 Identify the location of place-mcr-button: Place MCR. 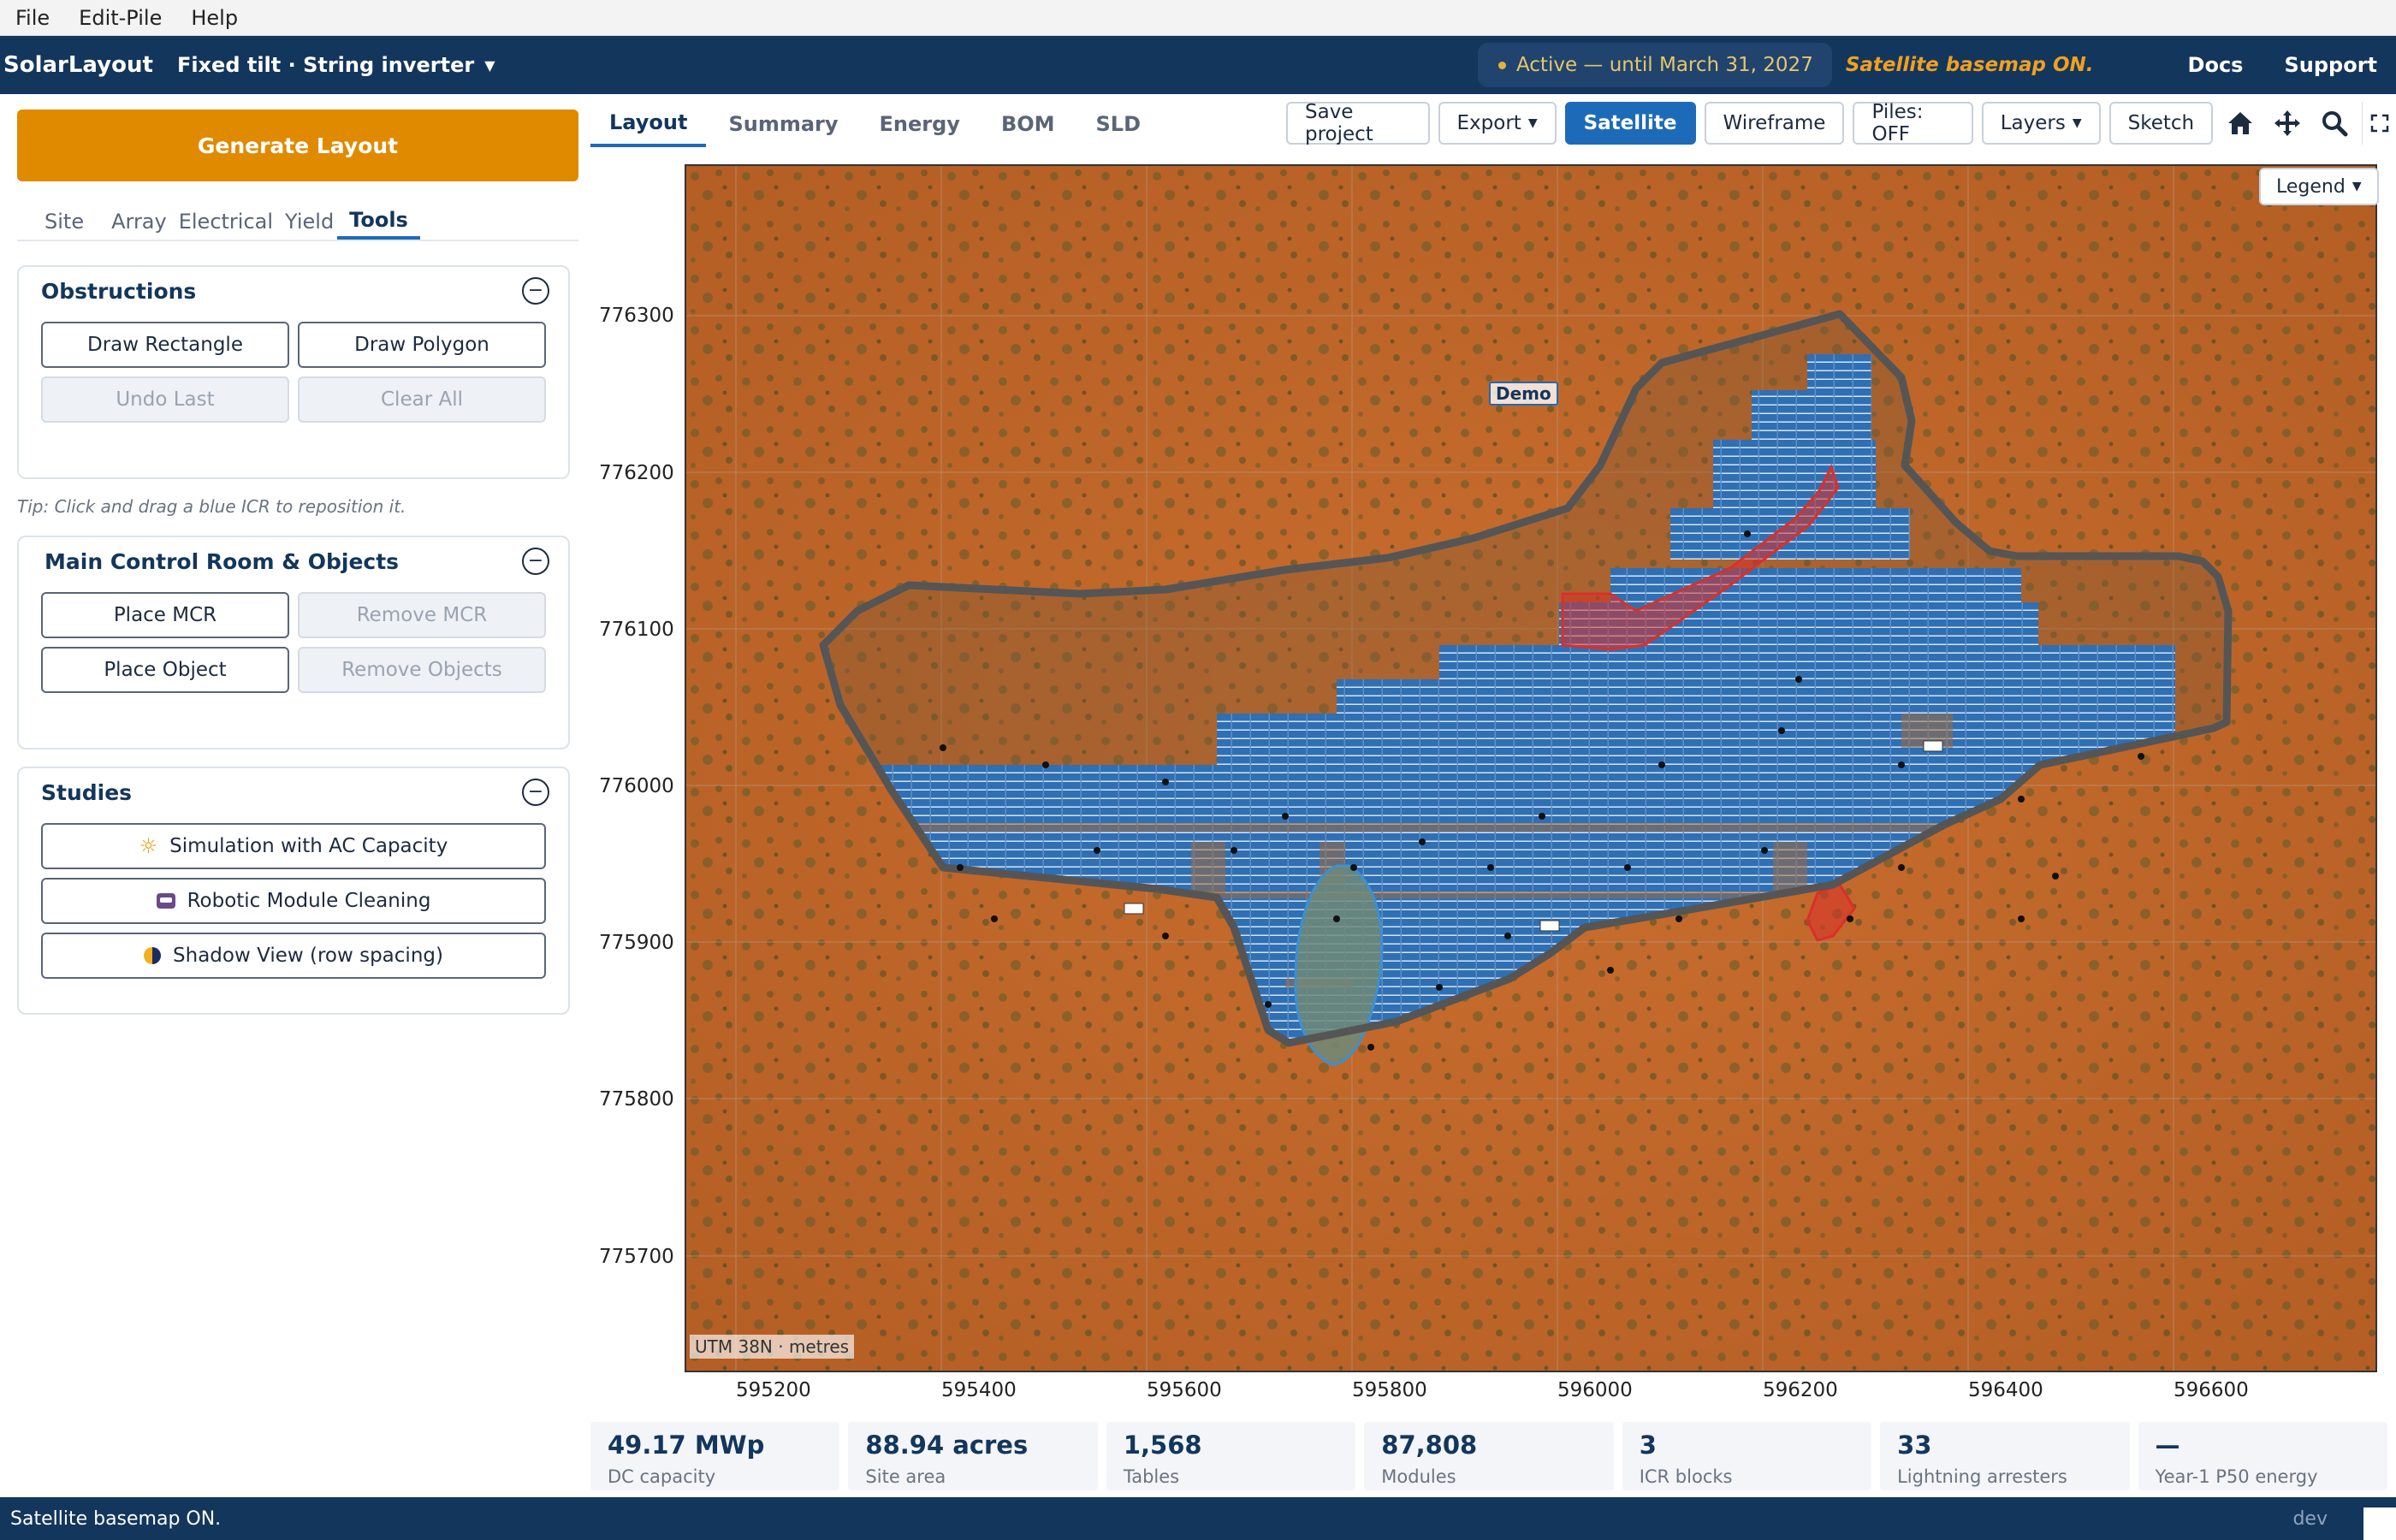
(165, 615).